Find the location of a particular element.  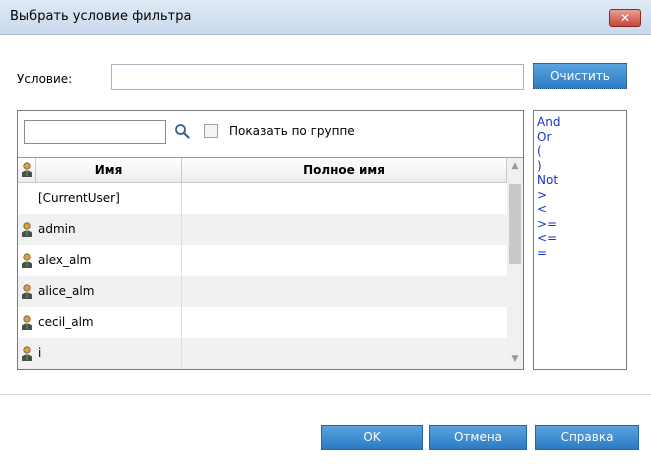

table-row: [CurrentUser] is located at coordinates (262, 198).